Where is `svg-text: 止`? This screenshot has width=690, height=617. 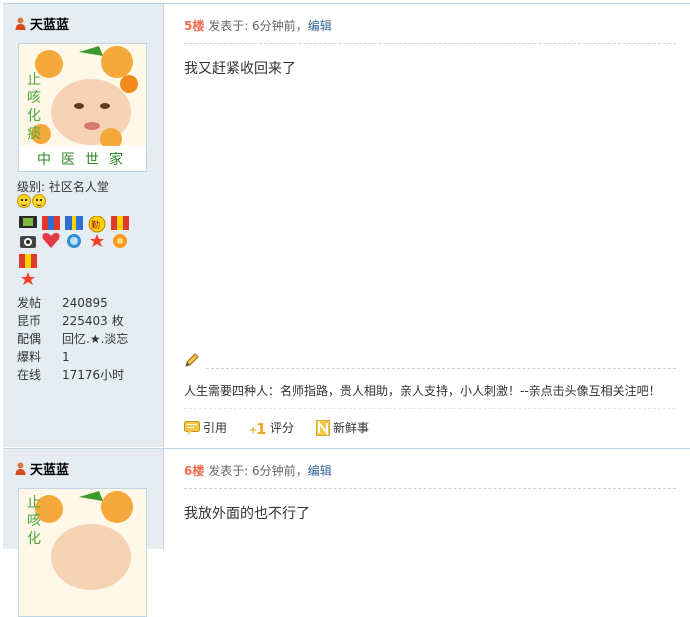
svg-text: 止 is located at coordinates (34, 503).